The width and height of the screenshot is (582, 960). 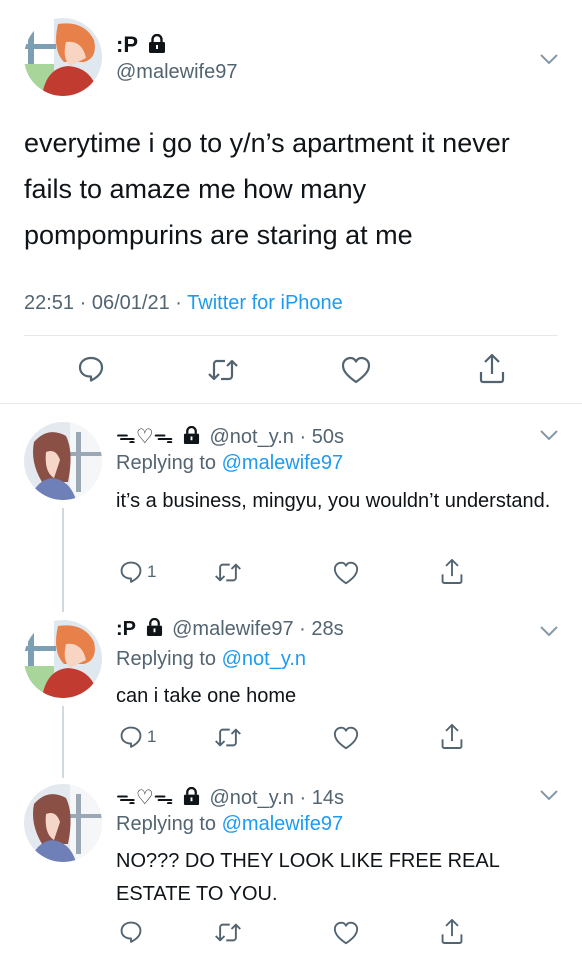 What do you see at coordinates (206, 696) in the screenshot?
I see `reply-text: can i take one home` at bounding box center [206, 696].